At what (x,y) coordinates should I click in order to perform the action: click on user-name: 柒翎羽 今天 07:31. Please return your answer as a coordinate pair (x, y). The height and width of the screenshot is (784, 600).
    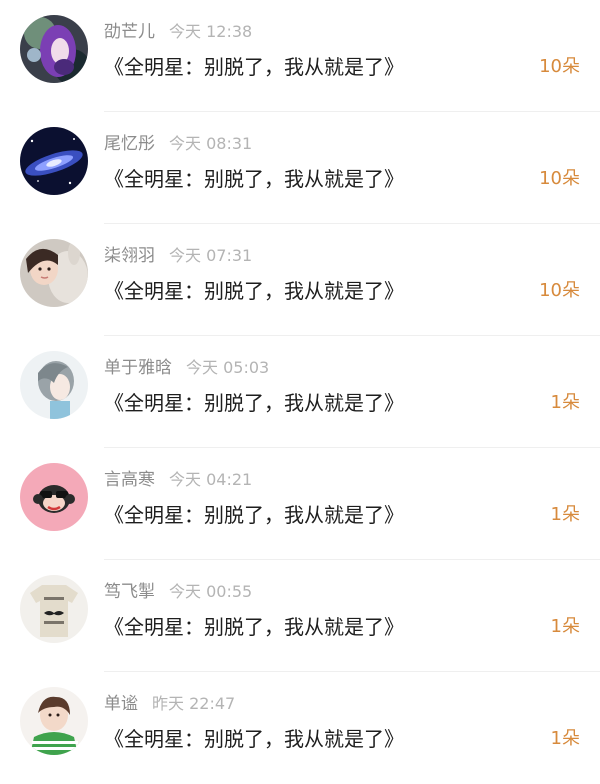
    Looking at the image, I should click on (178, 256).